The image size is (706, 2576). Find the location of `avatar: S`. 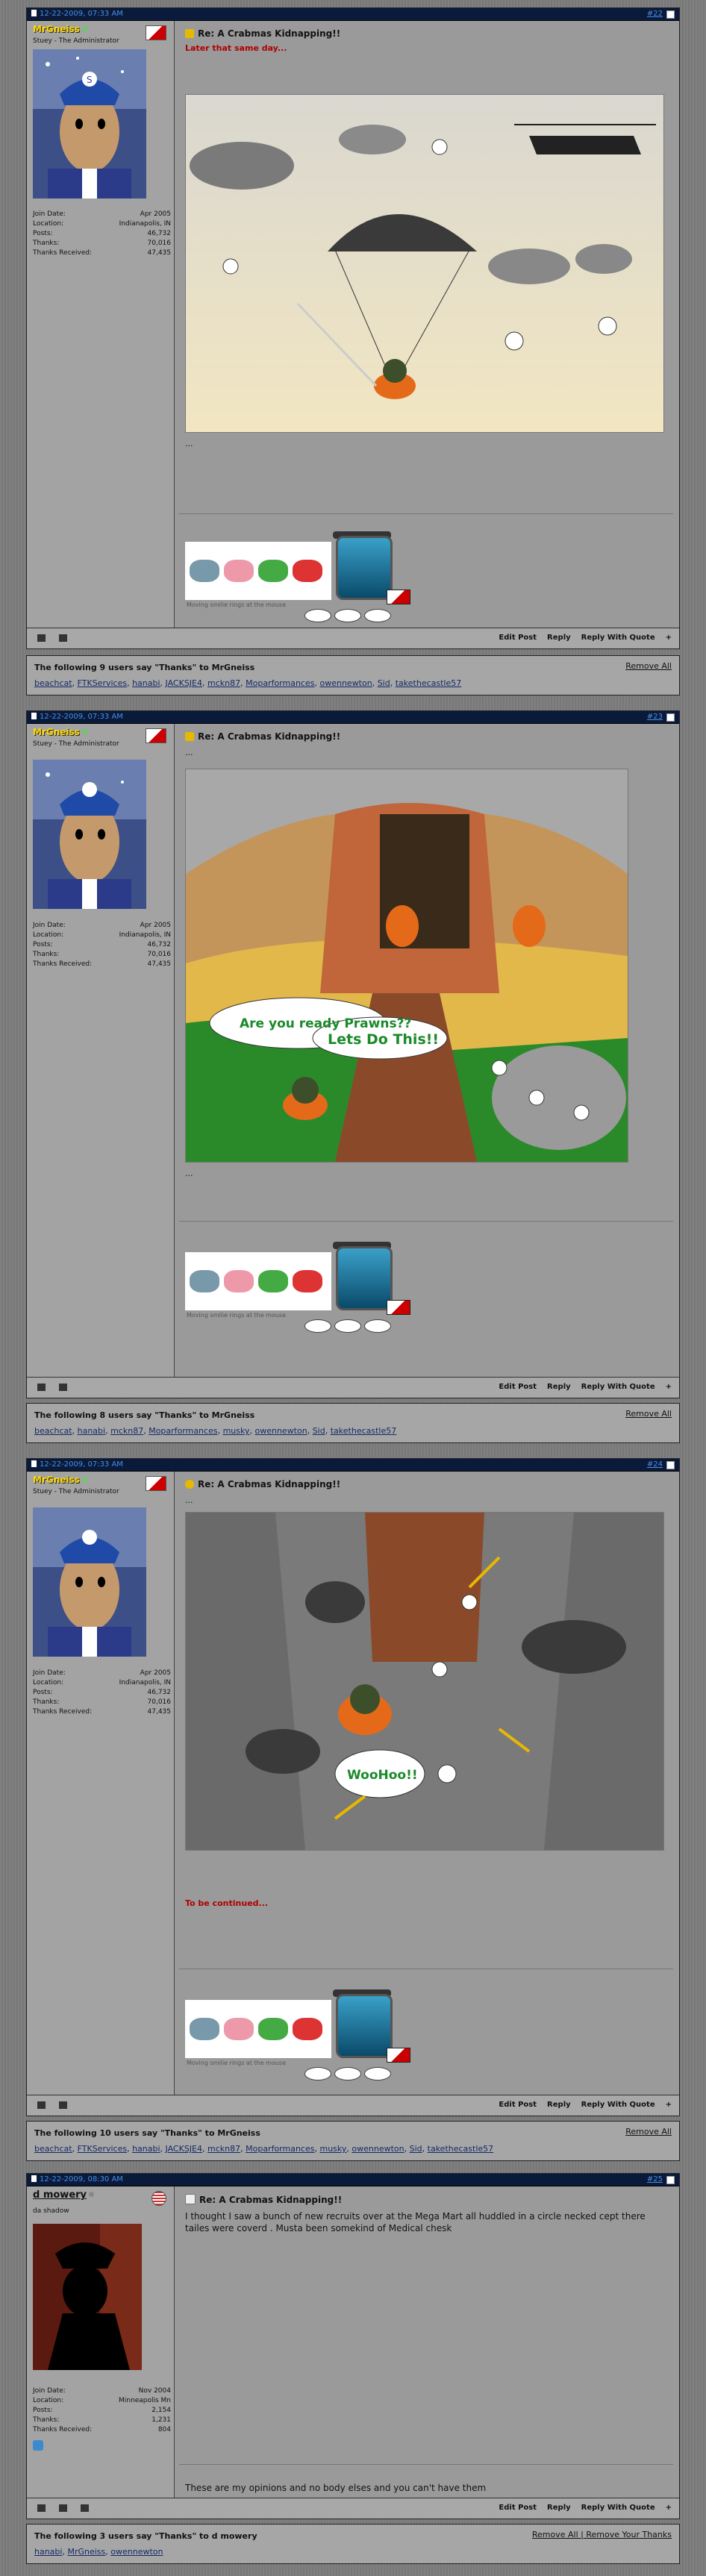

avatar: S is located at coordinates (89, 123).